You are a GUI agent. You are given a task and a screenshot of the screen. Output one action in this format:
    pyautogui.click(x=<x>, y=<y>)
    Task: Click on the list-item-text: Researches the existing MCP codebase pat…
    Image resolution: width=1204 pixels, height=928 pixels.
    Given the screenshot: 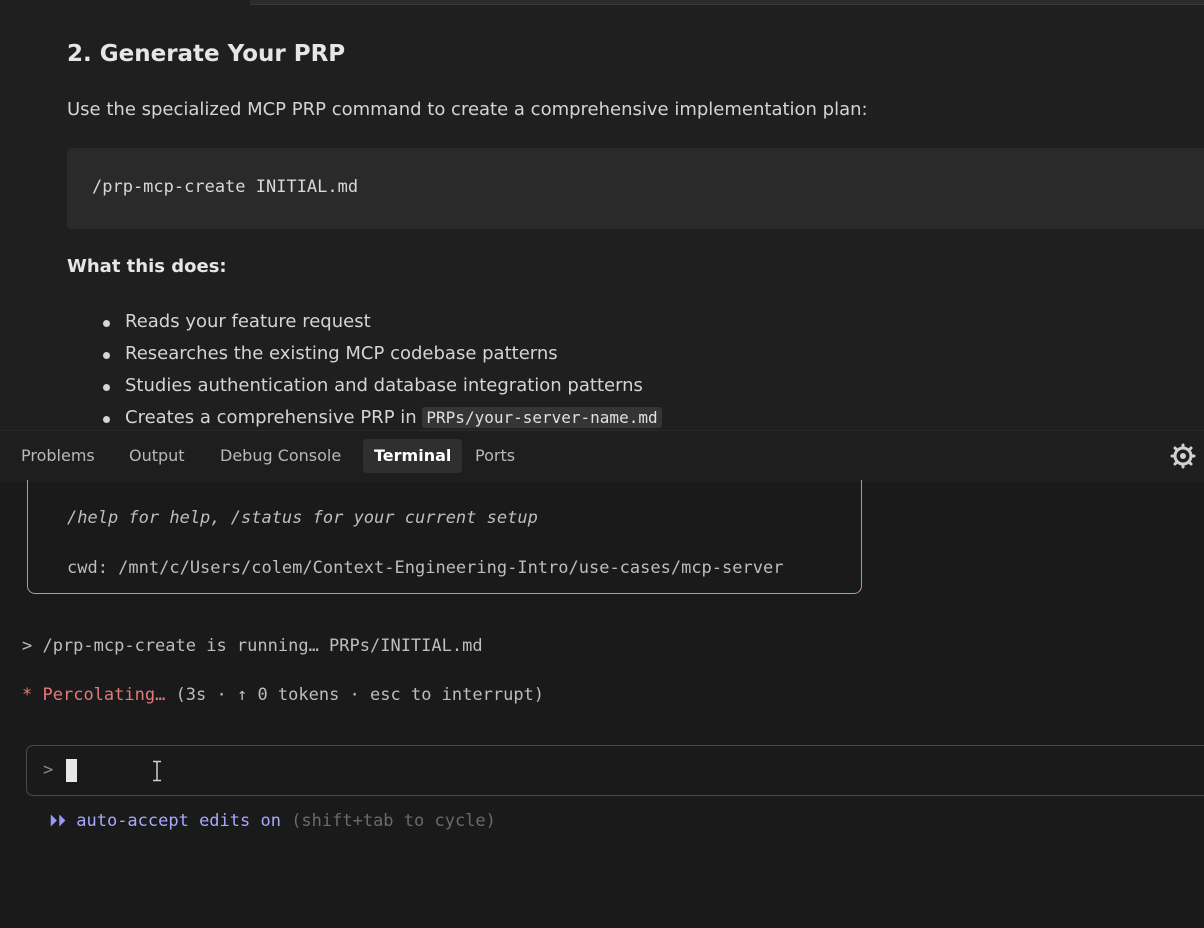 What is the action you would take?
    pyautogui.click(x=341, y=353)
    